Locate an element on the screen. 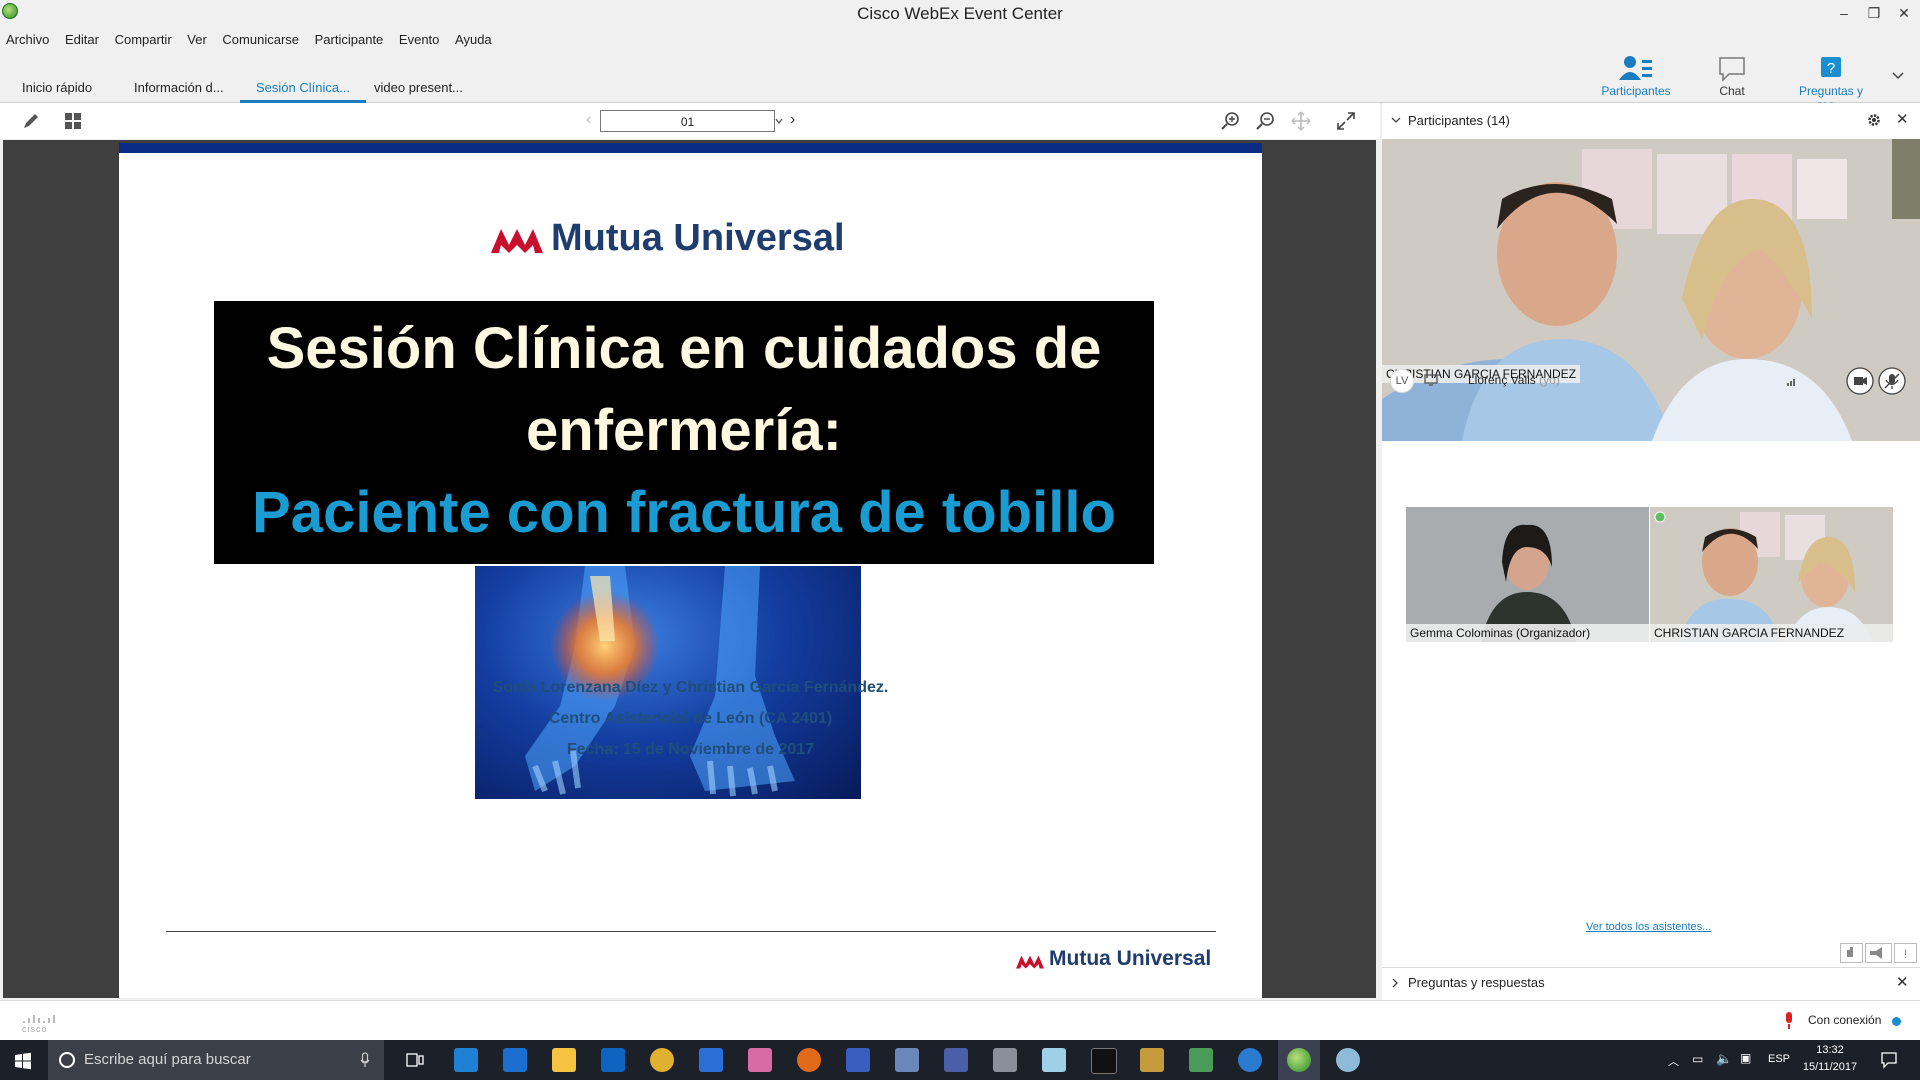 The width and height of the screenshot is (1920, 1080). qa-section-header: Preguntas y respuestas ✕ is located at coordinates (1651, 982).